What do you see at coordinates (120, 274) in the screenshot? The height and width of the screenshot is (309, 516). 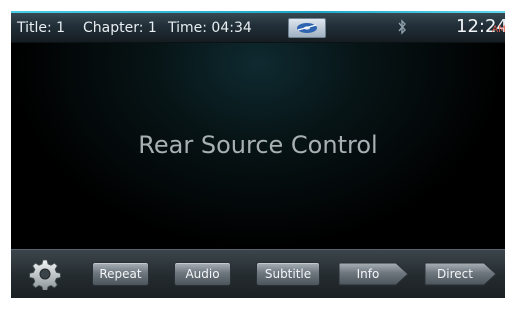 I see `repeat-button: Repeat` at bounding box center [120, 274].